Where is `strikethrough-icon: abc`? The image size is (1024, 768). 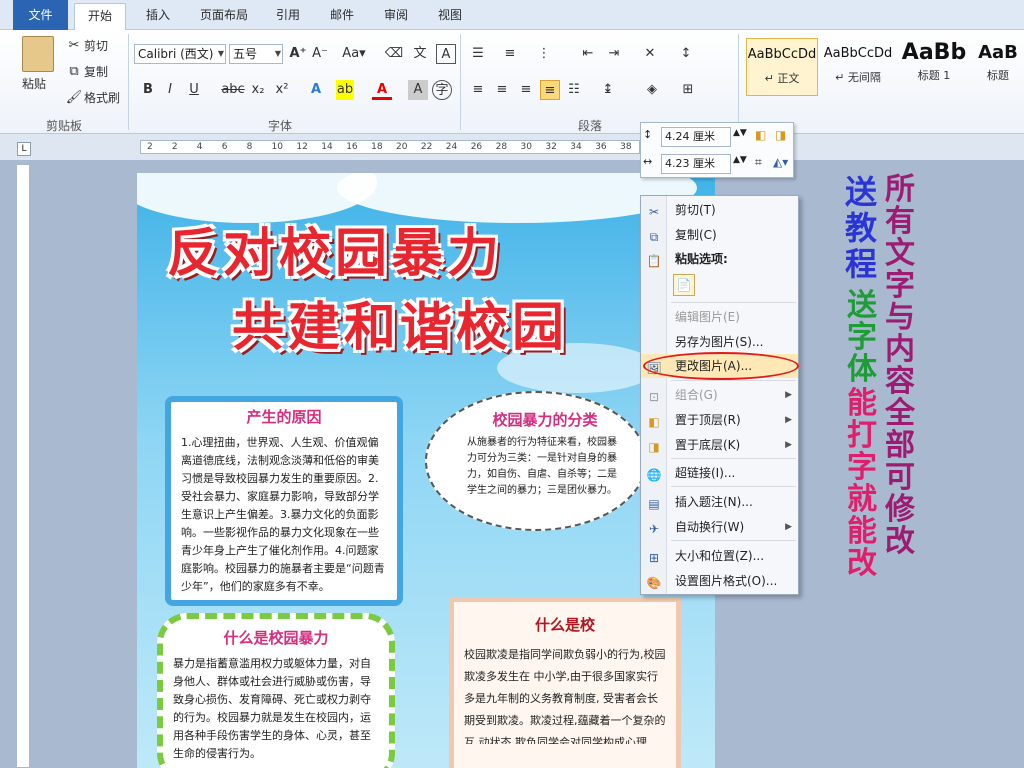
strikethrough-icon: abc is located at coordinates (233, 90).